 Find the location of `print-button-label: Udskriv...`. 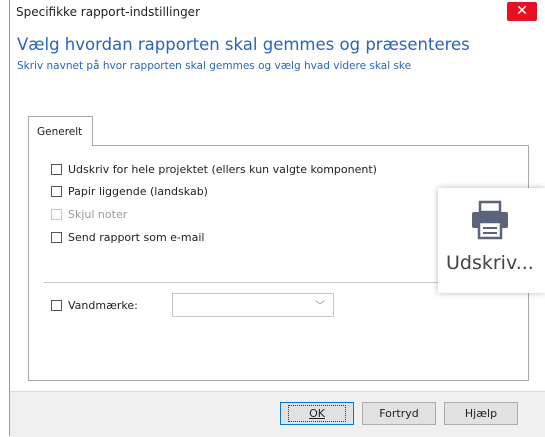

print-button-label: Udskriv... is located at coordinates (490, 263).